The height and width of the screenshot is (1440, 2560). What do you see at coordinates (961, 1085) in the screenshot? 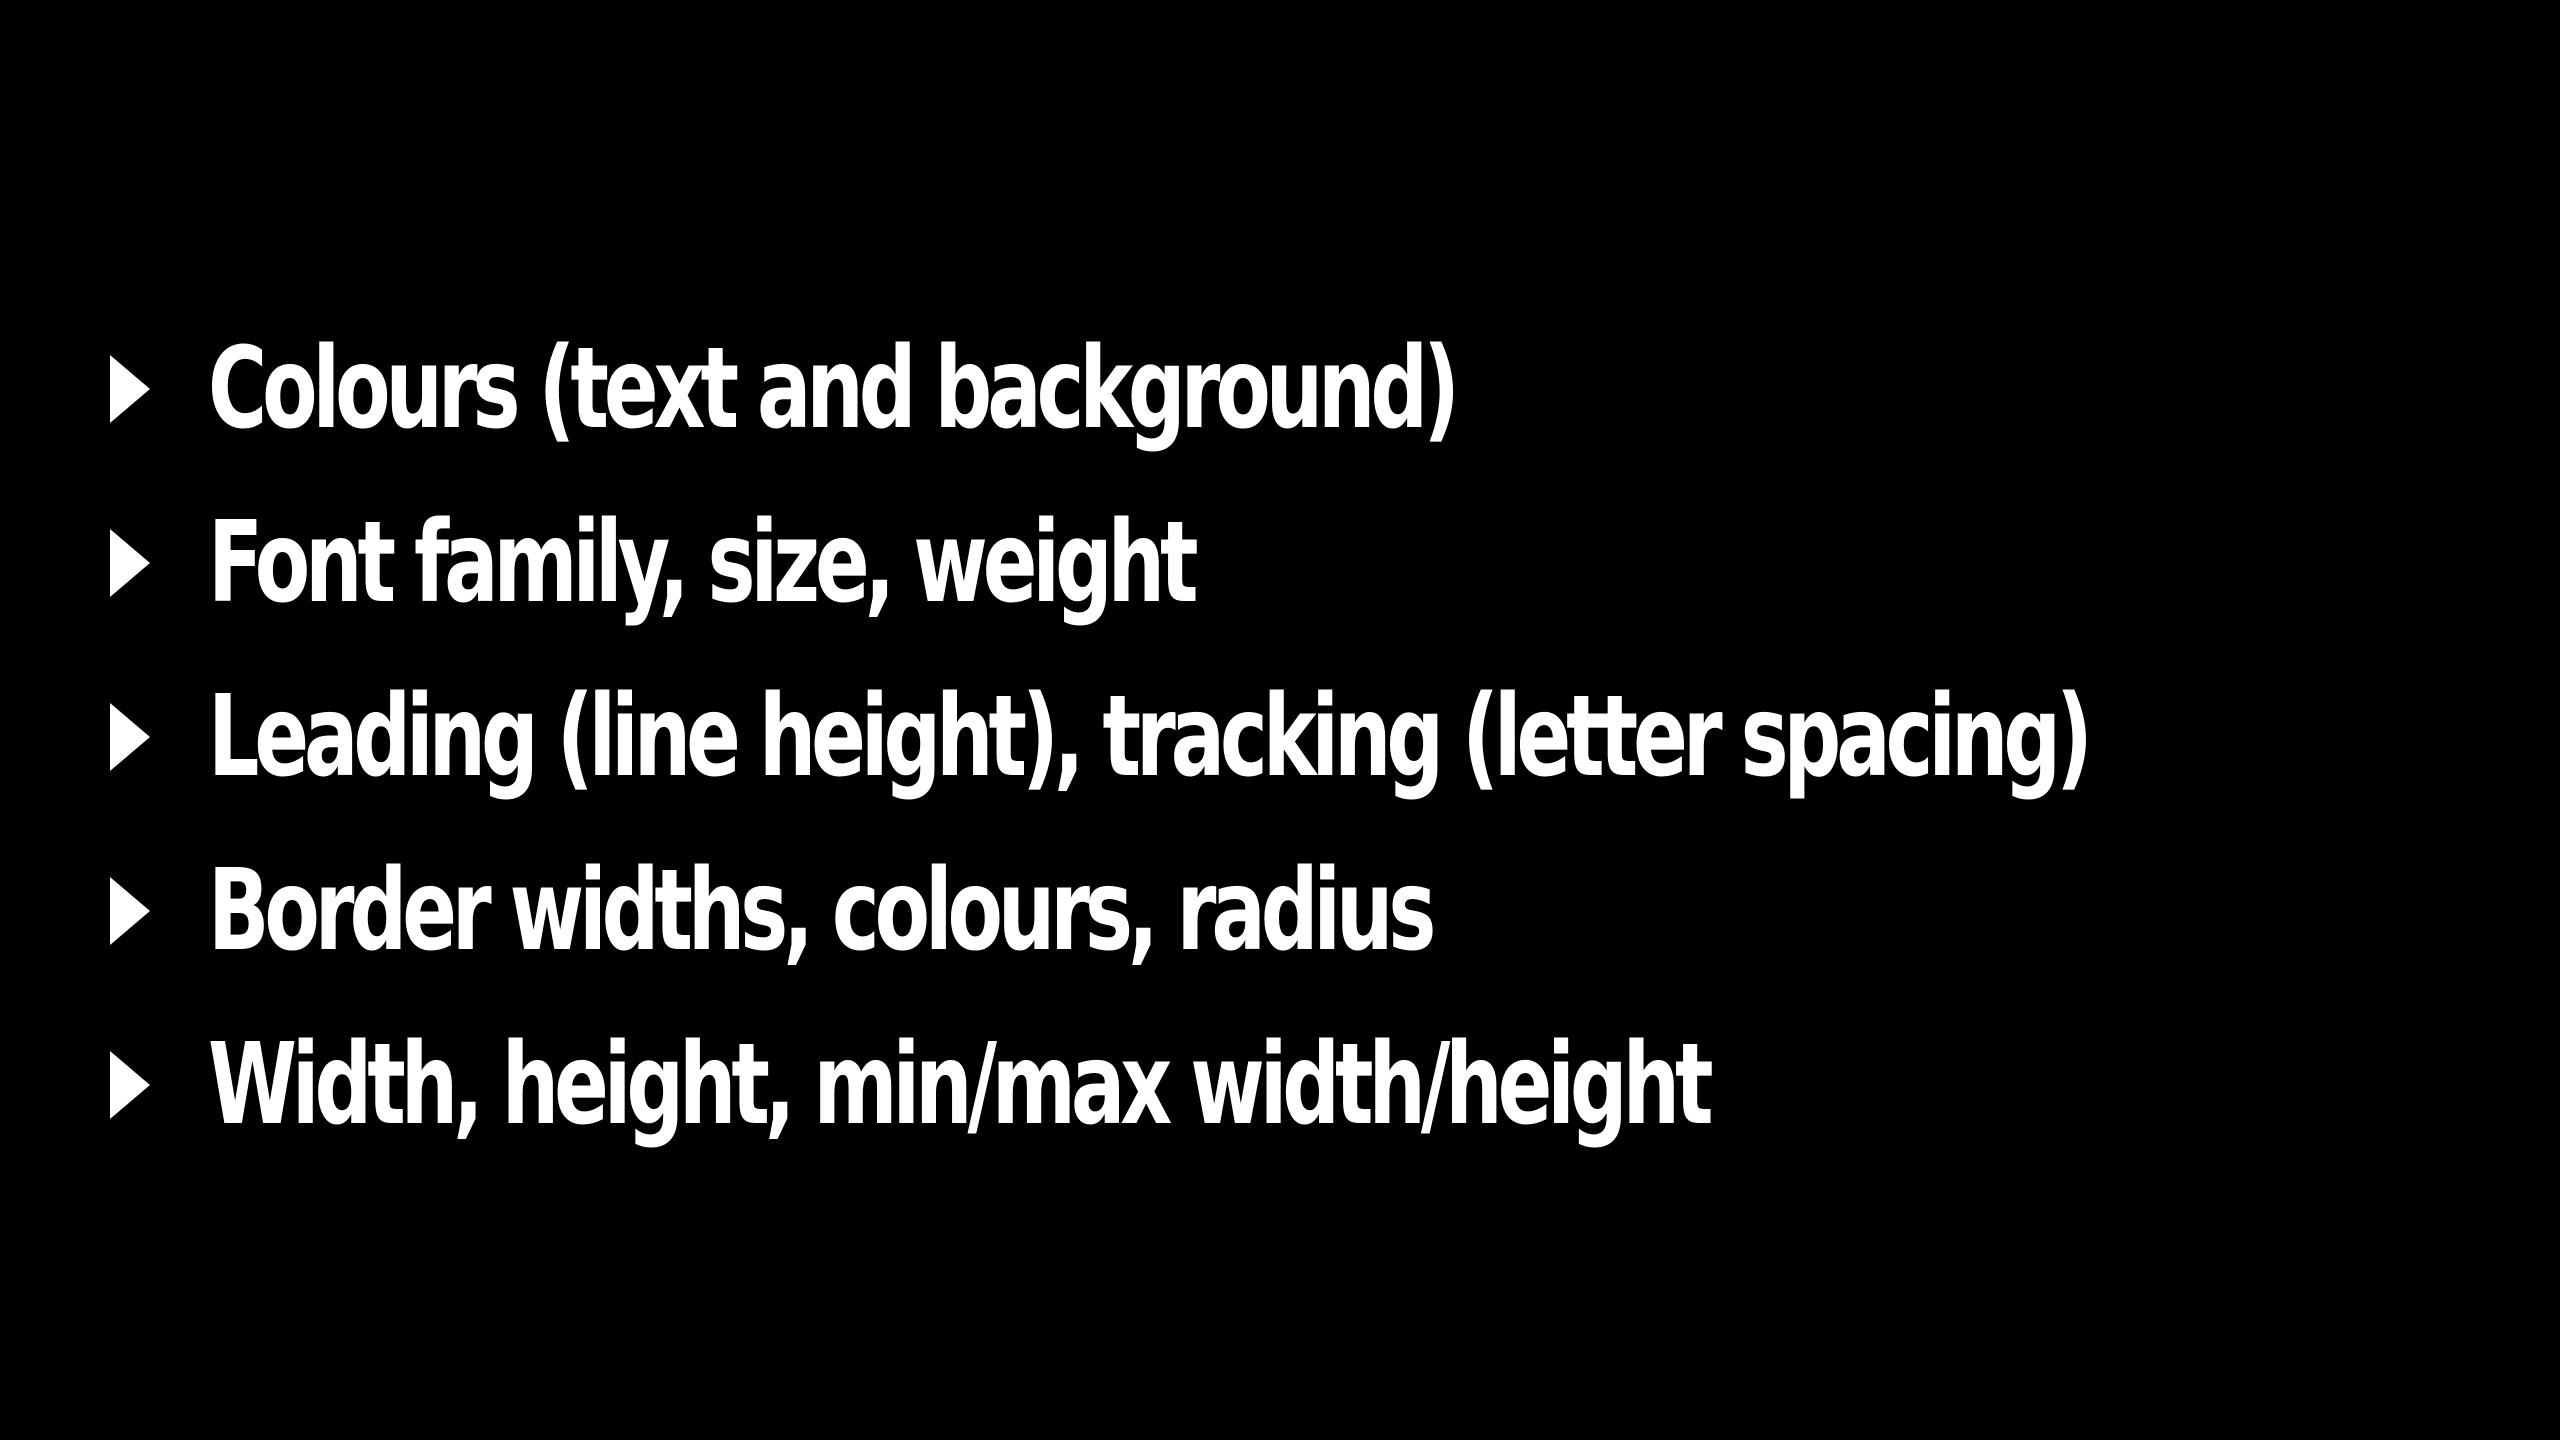
I see `bullet-text: Width, height, min/max width/height` at bounding box center [961, 1085].